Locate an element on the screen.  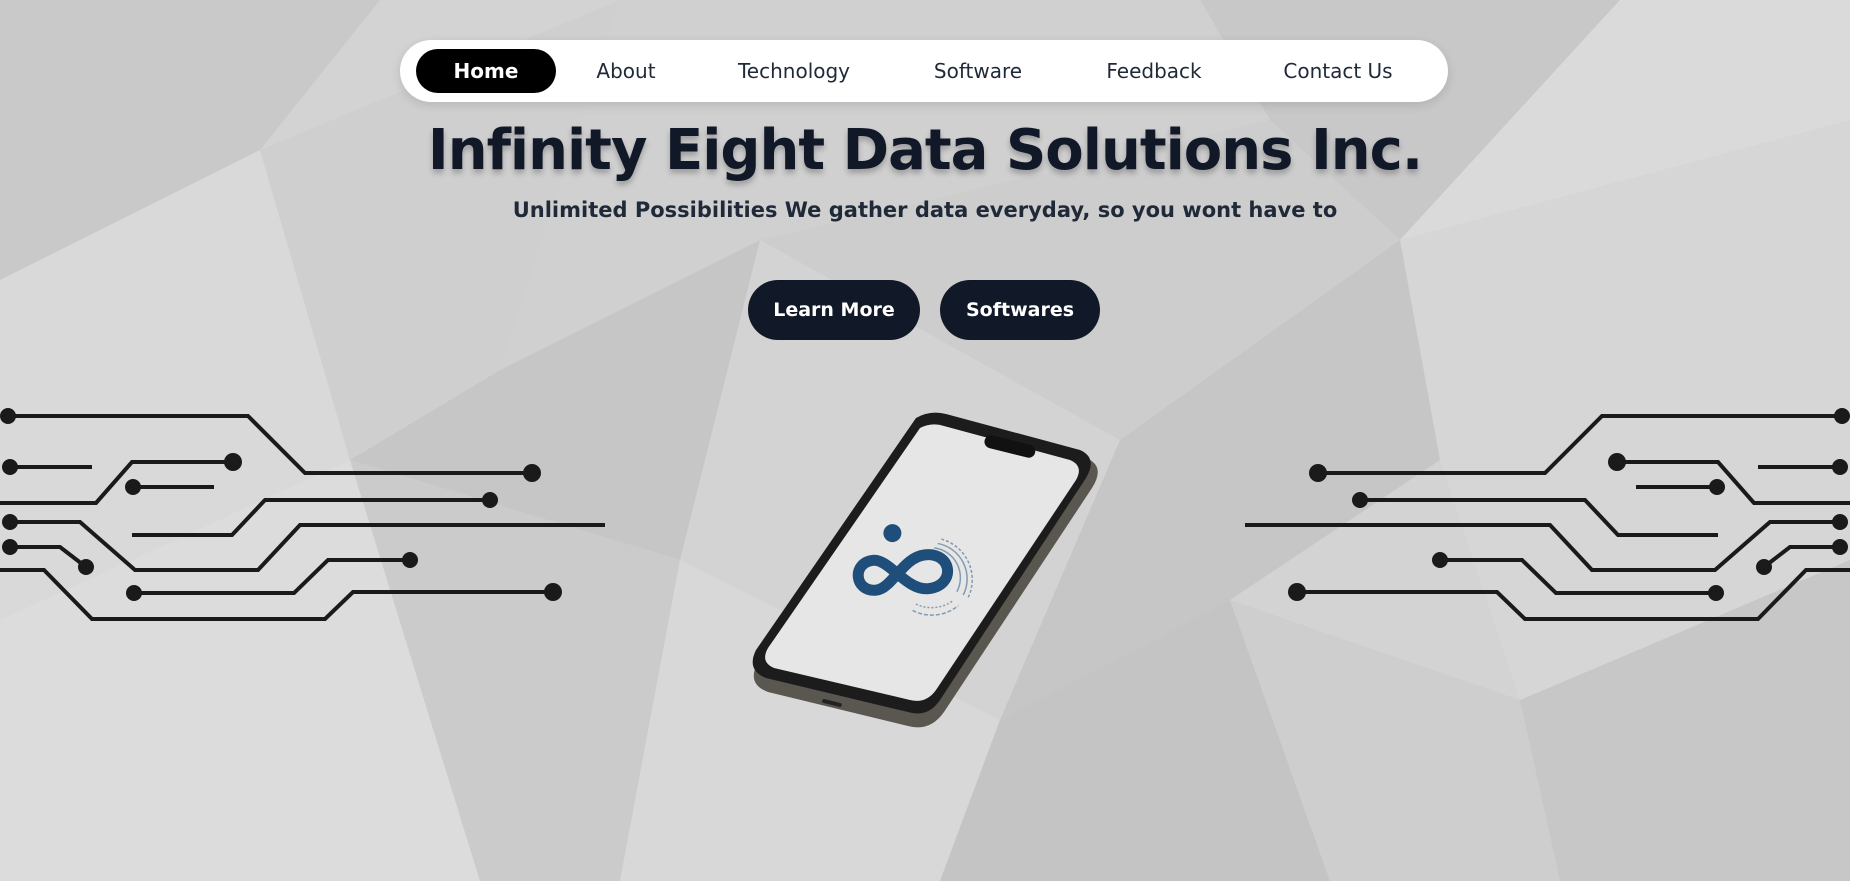
nav-item-feedback: Feedback is located at coordinates (1154, 71).